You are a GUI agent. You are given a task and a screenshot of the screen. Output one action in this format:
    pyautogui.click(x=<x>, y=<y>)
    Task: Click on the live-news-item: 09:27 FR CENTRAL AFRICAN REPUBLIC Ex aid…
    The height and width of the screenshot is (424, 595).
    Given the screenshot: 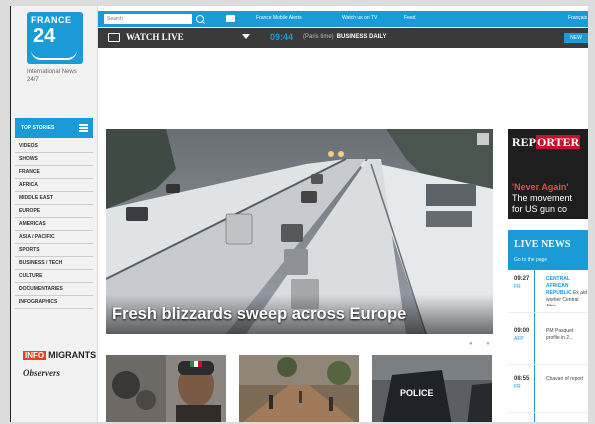 What is the action you would take?
    pyautogui.click(x=548, y=292)
    